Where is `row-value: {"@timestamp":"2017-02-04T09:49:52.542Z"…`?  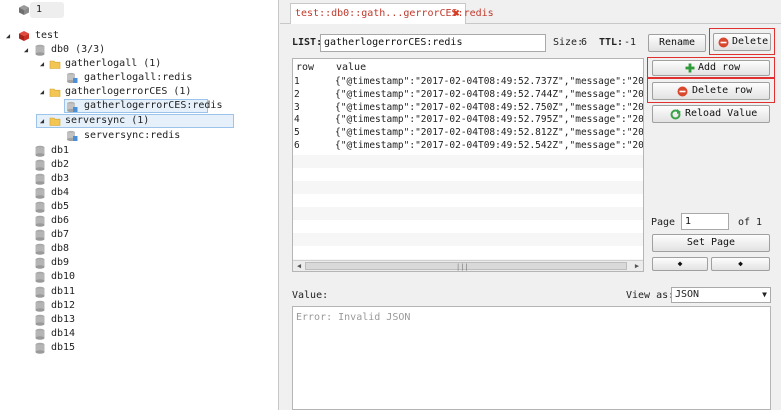
row-value: {"@timestamp":"2017-02-04T09:49:52.542Z"… is located at coordinates (489, 145).